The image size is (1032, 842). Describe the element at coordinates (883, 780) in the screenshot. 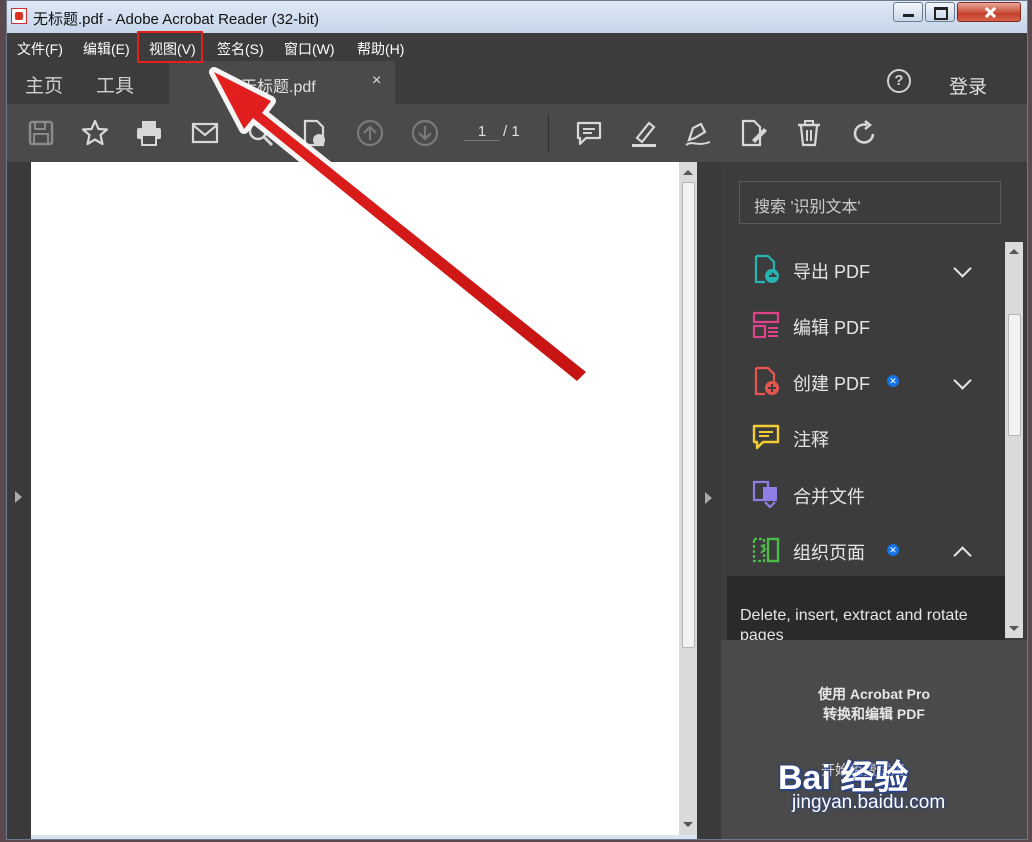

I see `baidu-jingyan-watermark: Bai 经验 jingyan.baidu.com` at that location.